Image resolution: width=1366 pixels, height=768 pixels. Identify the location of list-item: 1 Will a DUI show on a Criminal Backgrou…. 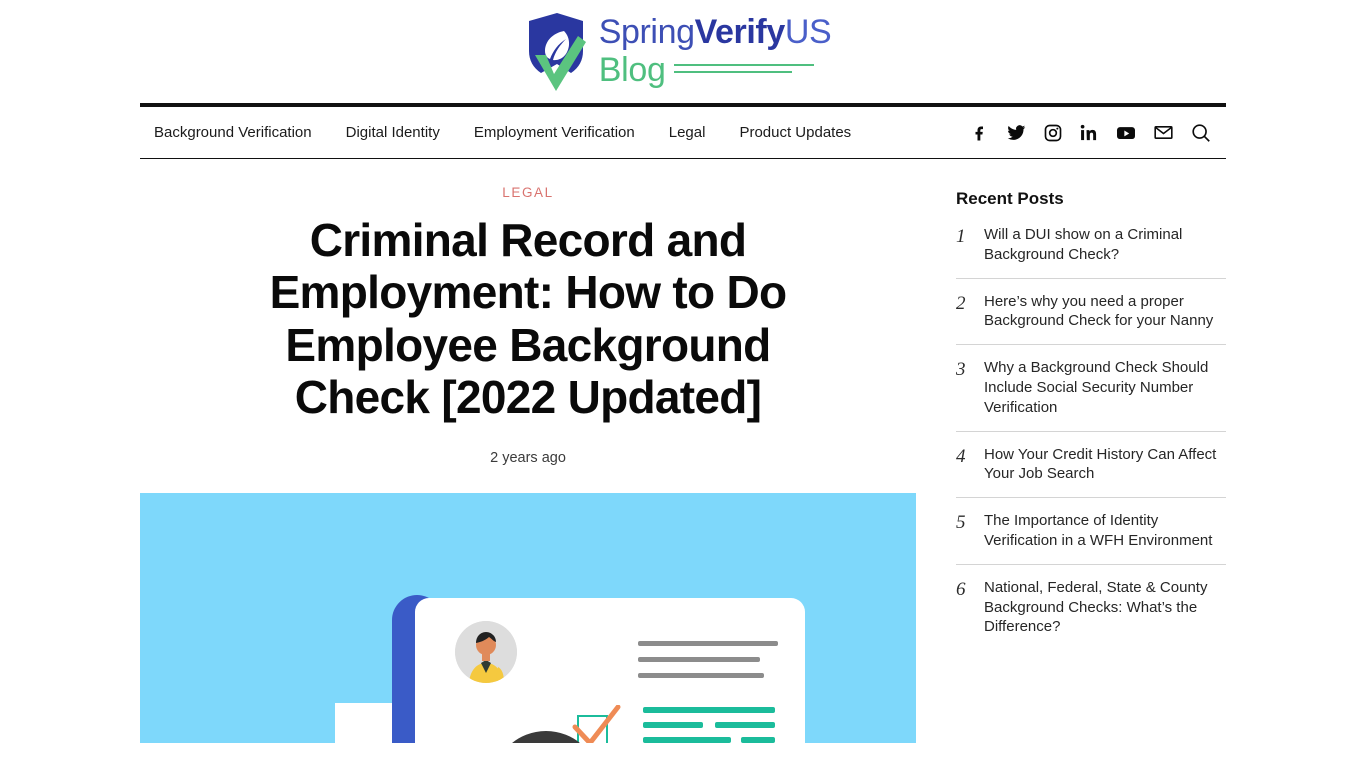
(1091, 250).